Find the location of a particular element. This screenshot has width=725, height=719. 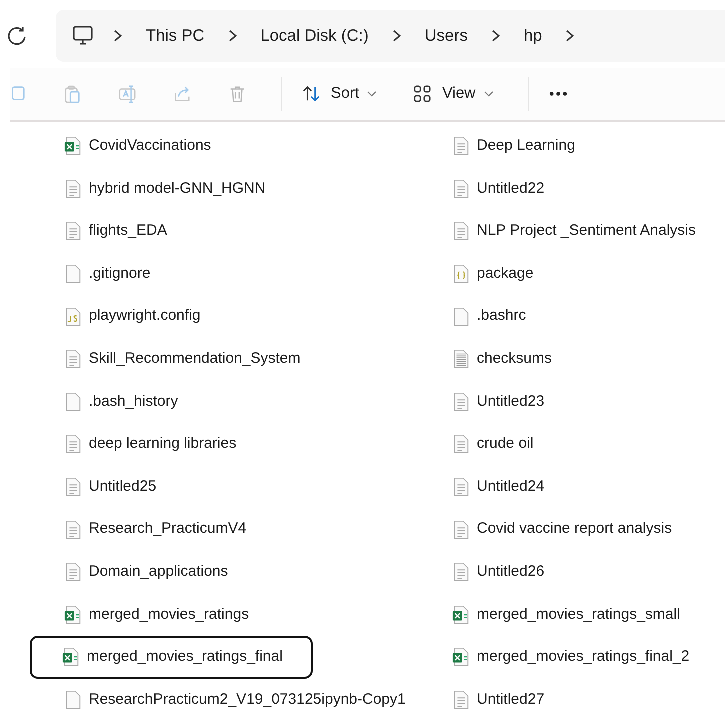

view-icon is located at coordinates (422, 94).